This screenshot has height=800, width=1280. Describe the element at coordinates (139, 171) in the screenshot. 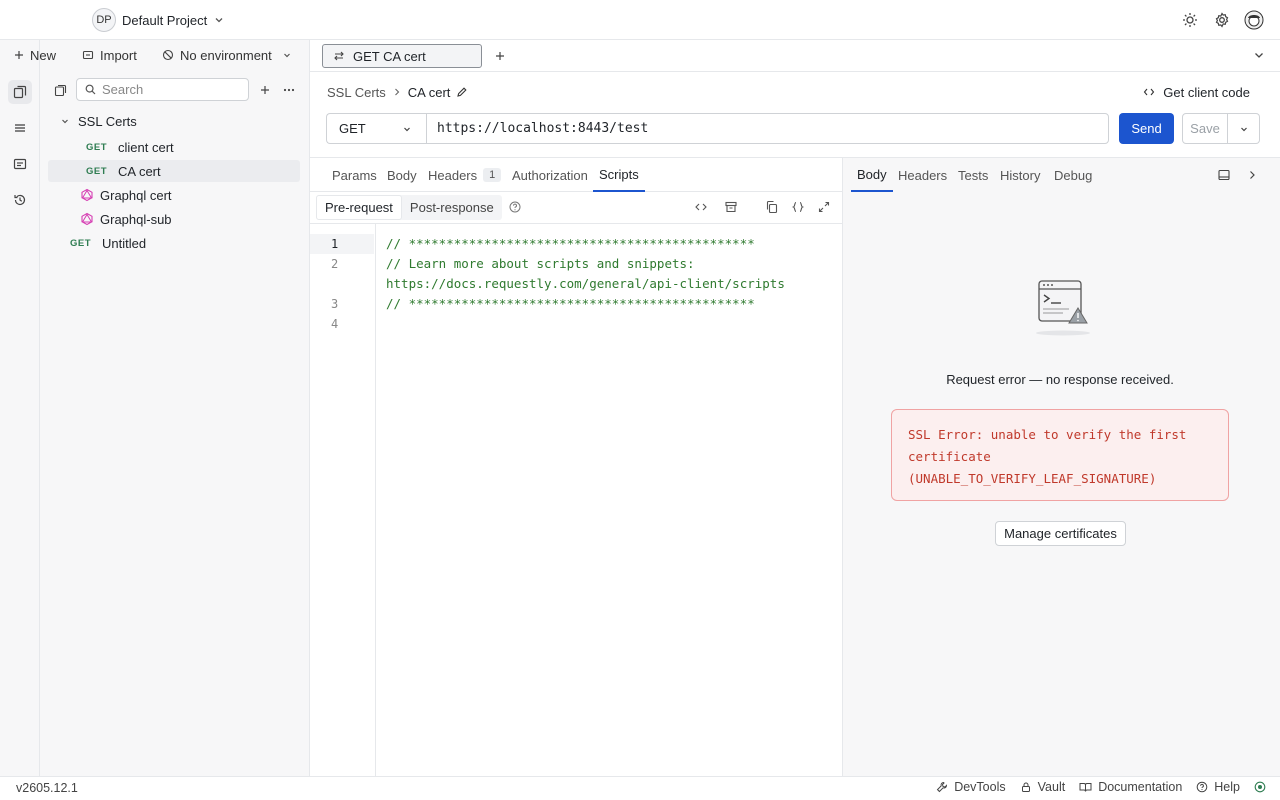

I see `tree-item-label: CA cert` at that location.